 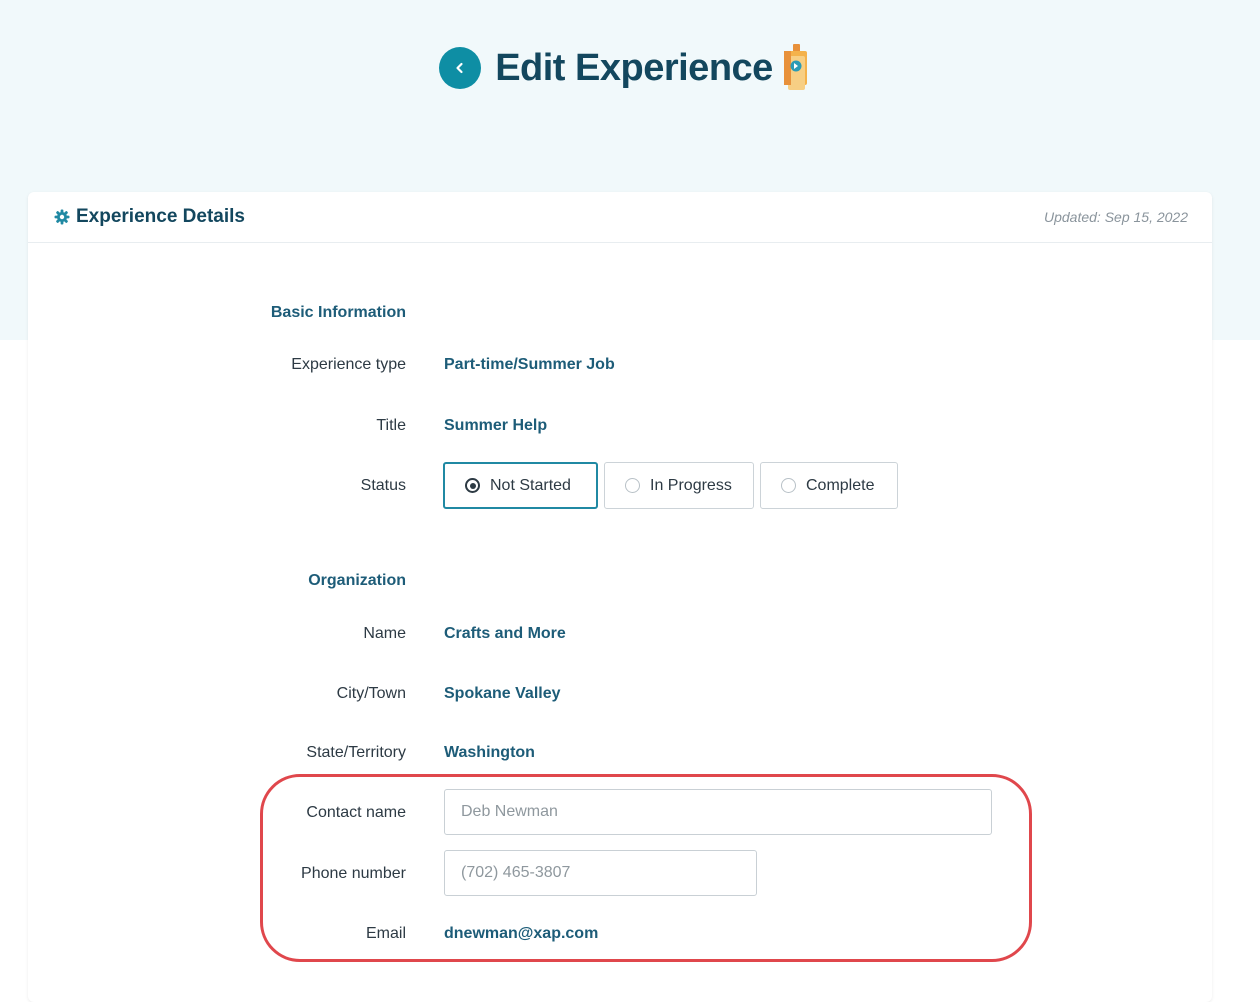 I want to click on updated-timestamp: Updated: Sep 15, 2022, so click(x=1115, y=217).